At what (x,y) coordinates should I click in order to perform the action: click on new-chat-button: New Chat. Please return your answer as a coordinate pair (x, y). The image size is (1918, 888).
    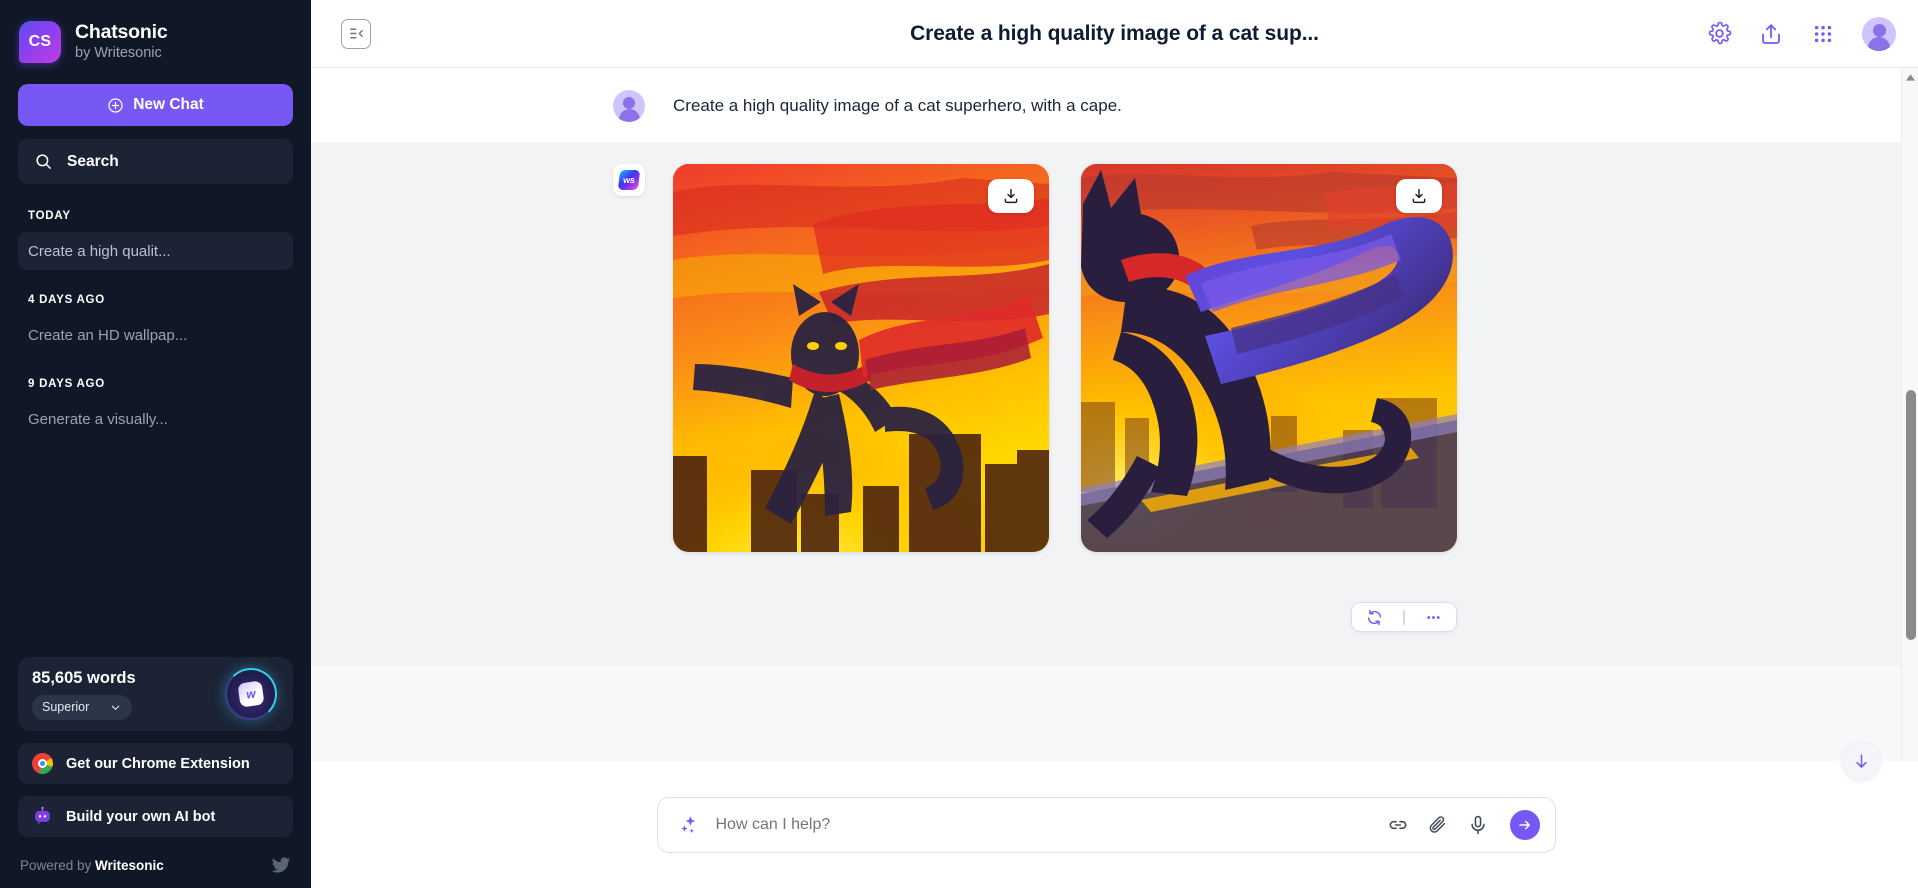
    Looking at the image, I should click on (155, 105).